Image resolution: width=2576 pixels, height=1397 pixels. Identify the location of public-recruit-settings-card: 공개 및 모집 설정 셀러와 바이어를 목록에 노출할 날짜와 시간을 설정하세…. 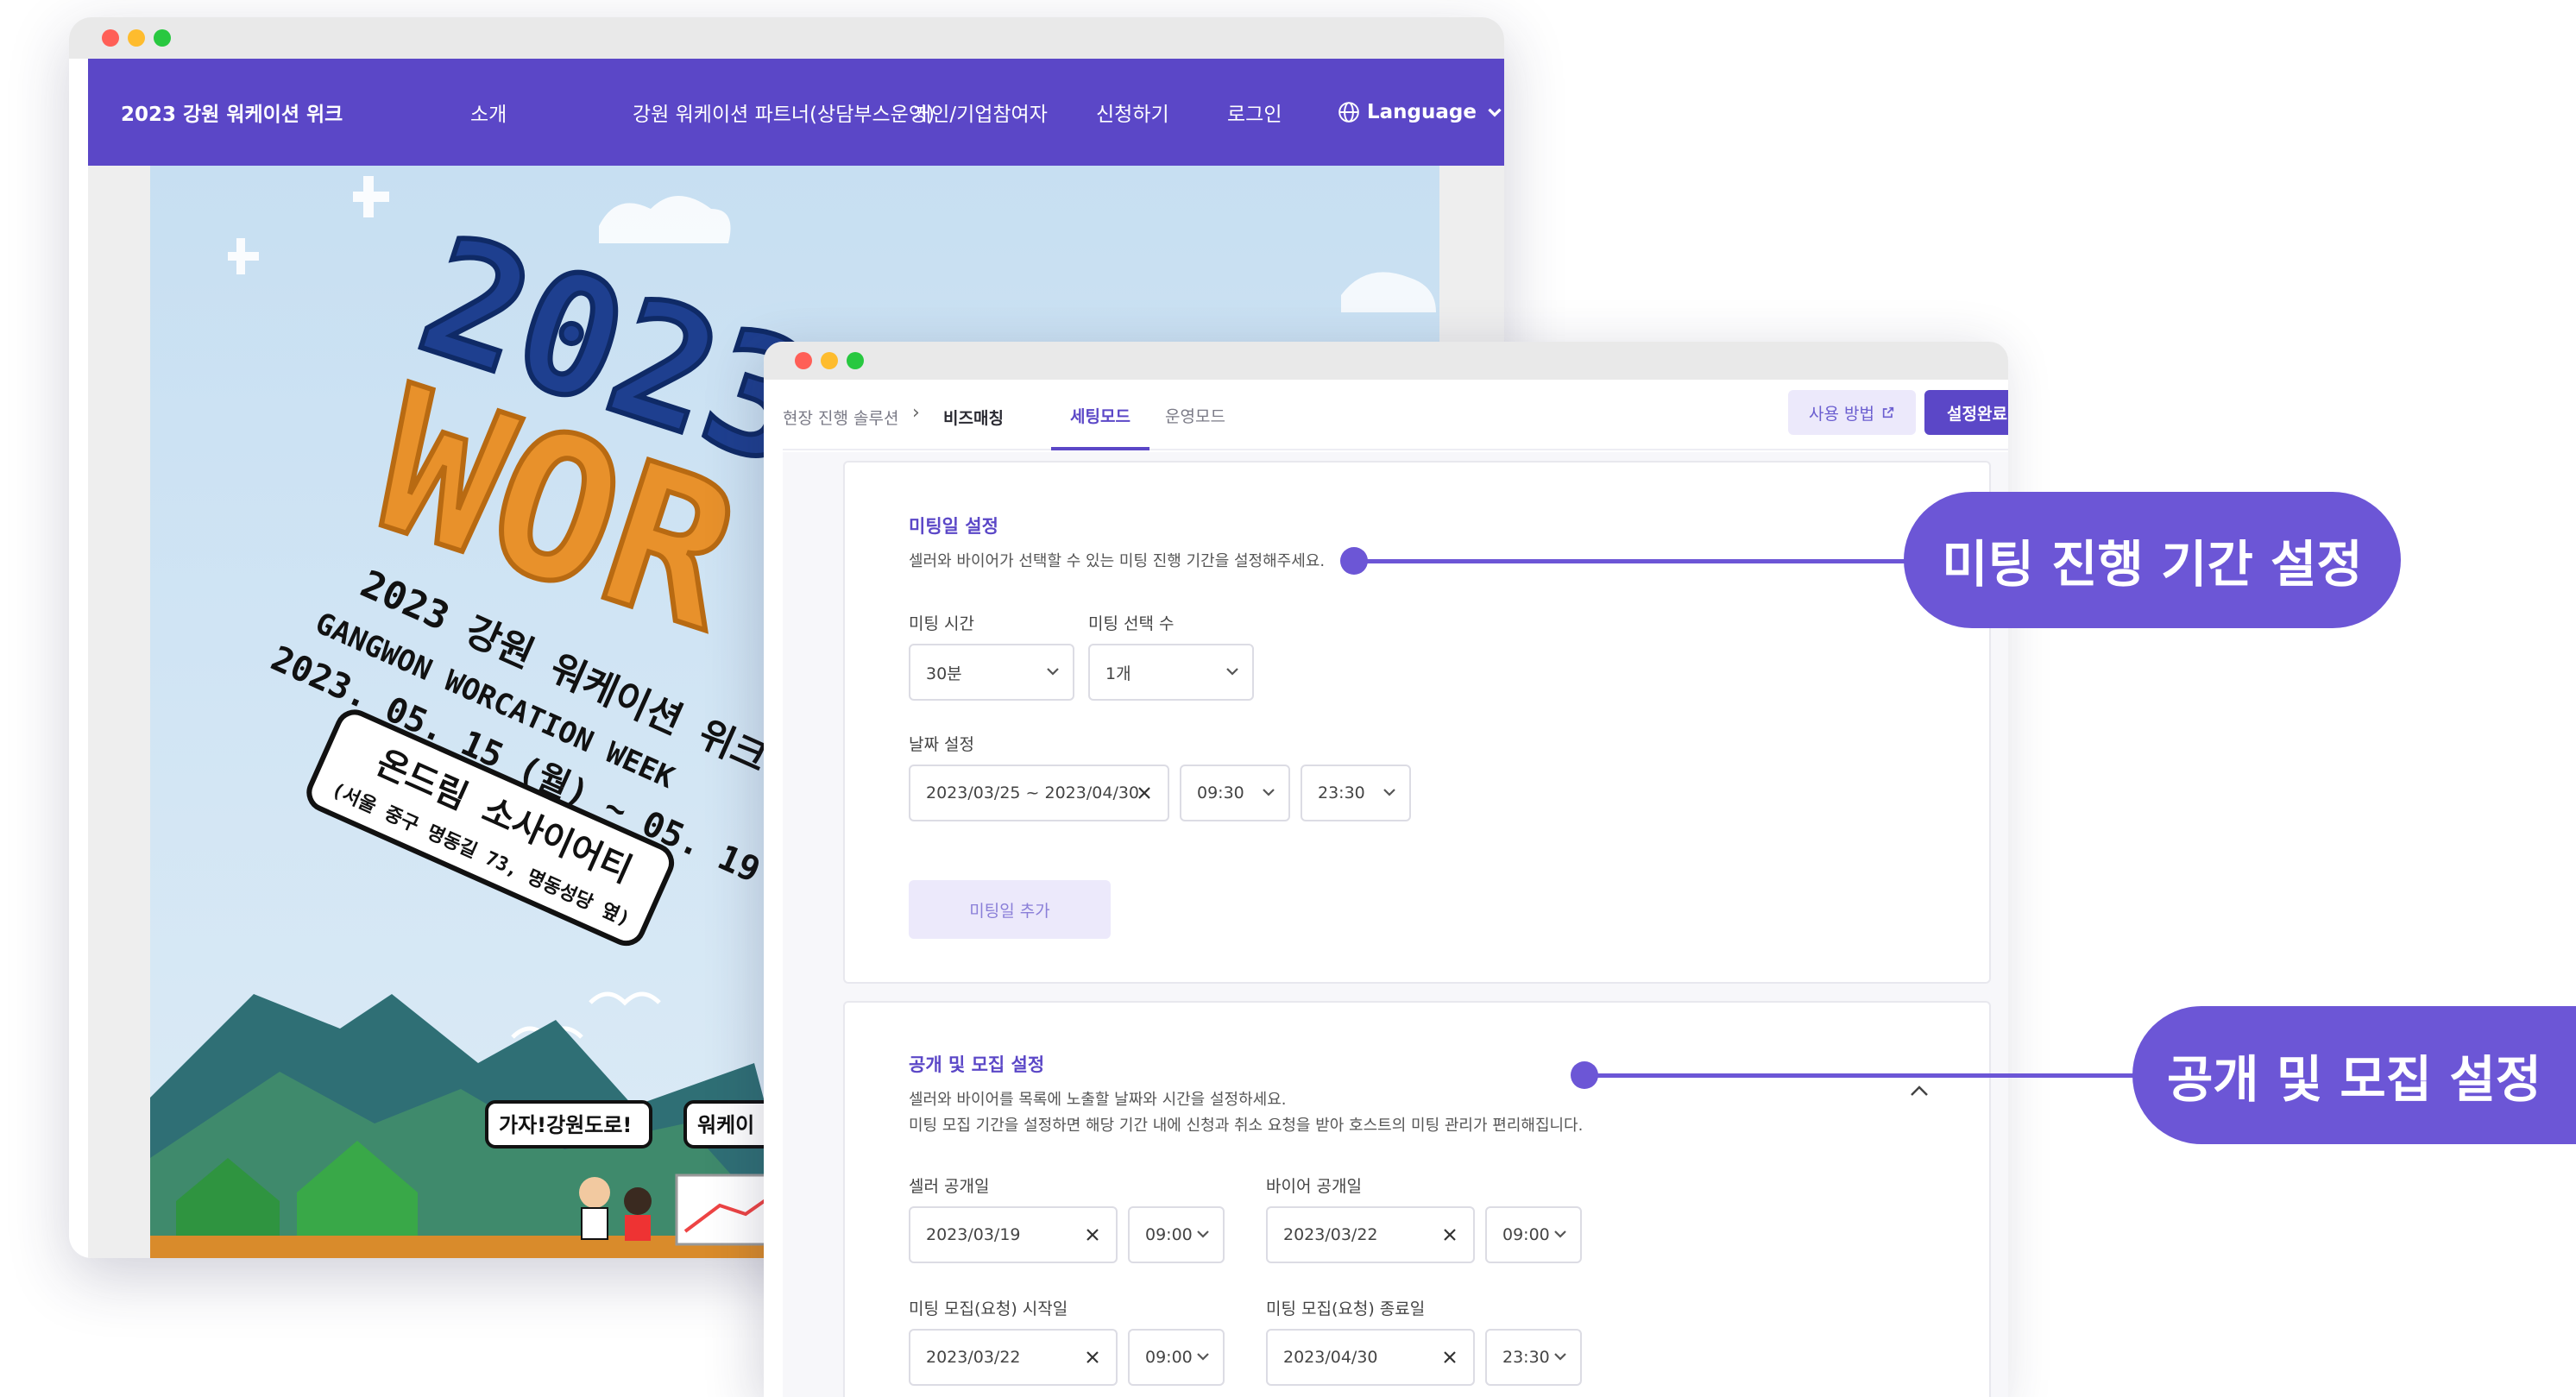
(1417, 1199).